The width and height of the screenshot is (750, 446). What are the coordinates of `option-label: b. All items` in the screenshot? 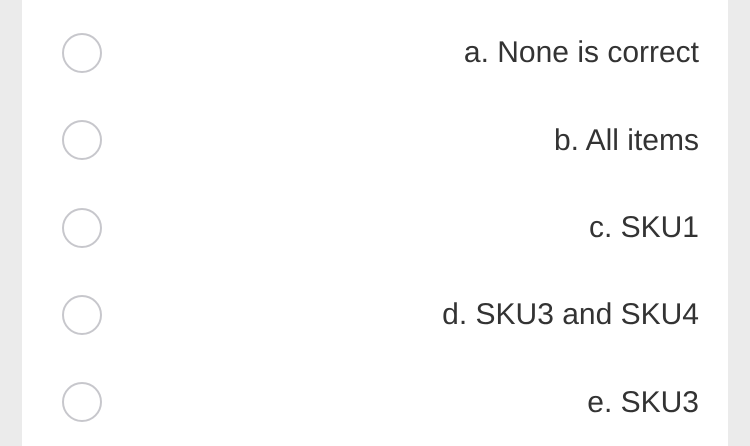 It's located at (626, 140).